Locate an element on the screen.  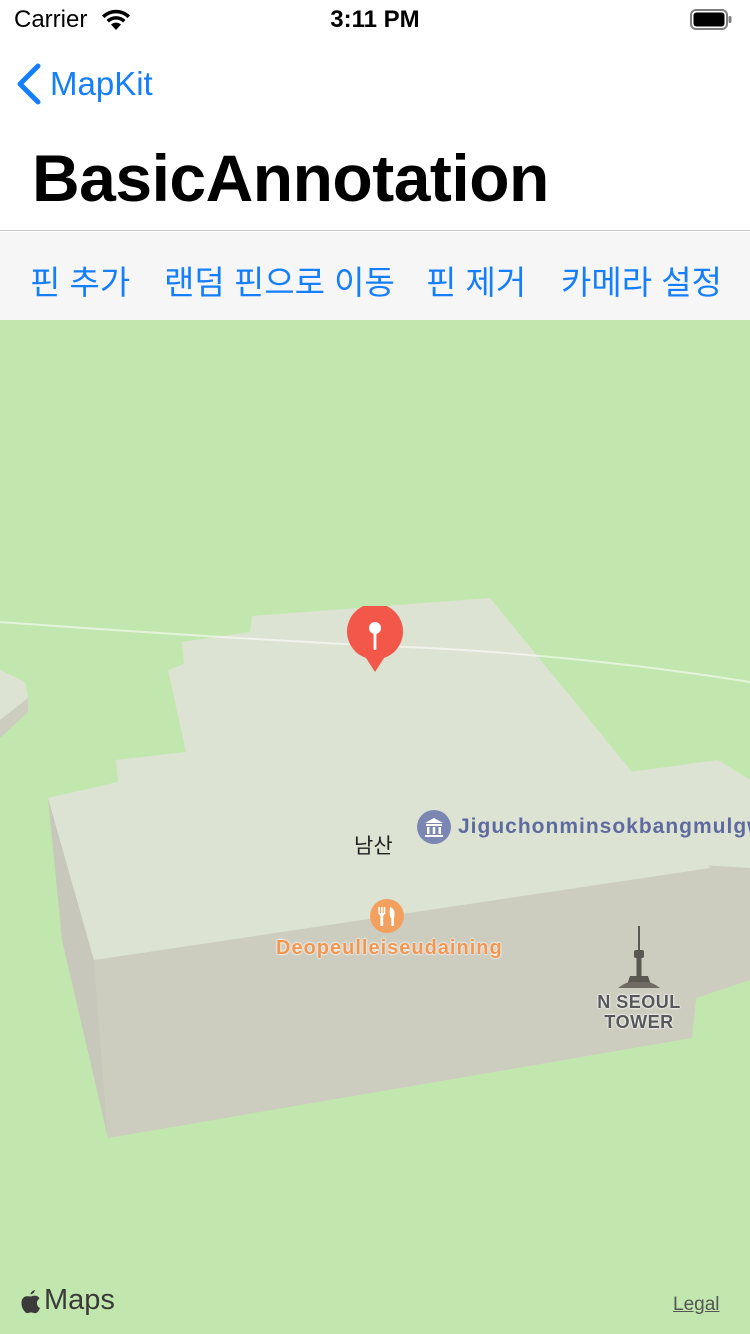
status-bar: Carrier 3:11 PM is located at coordinates (375, 20).